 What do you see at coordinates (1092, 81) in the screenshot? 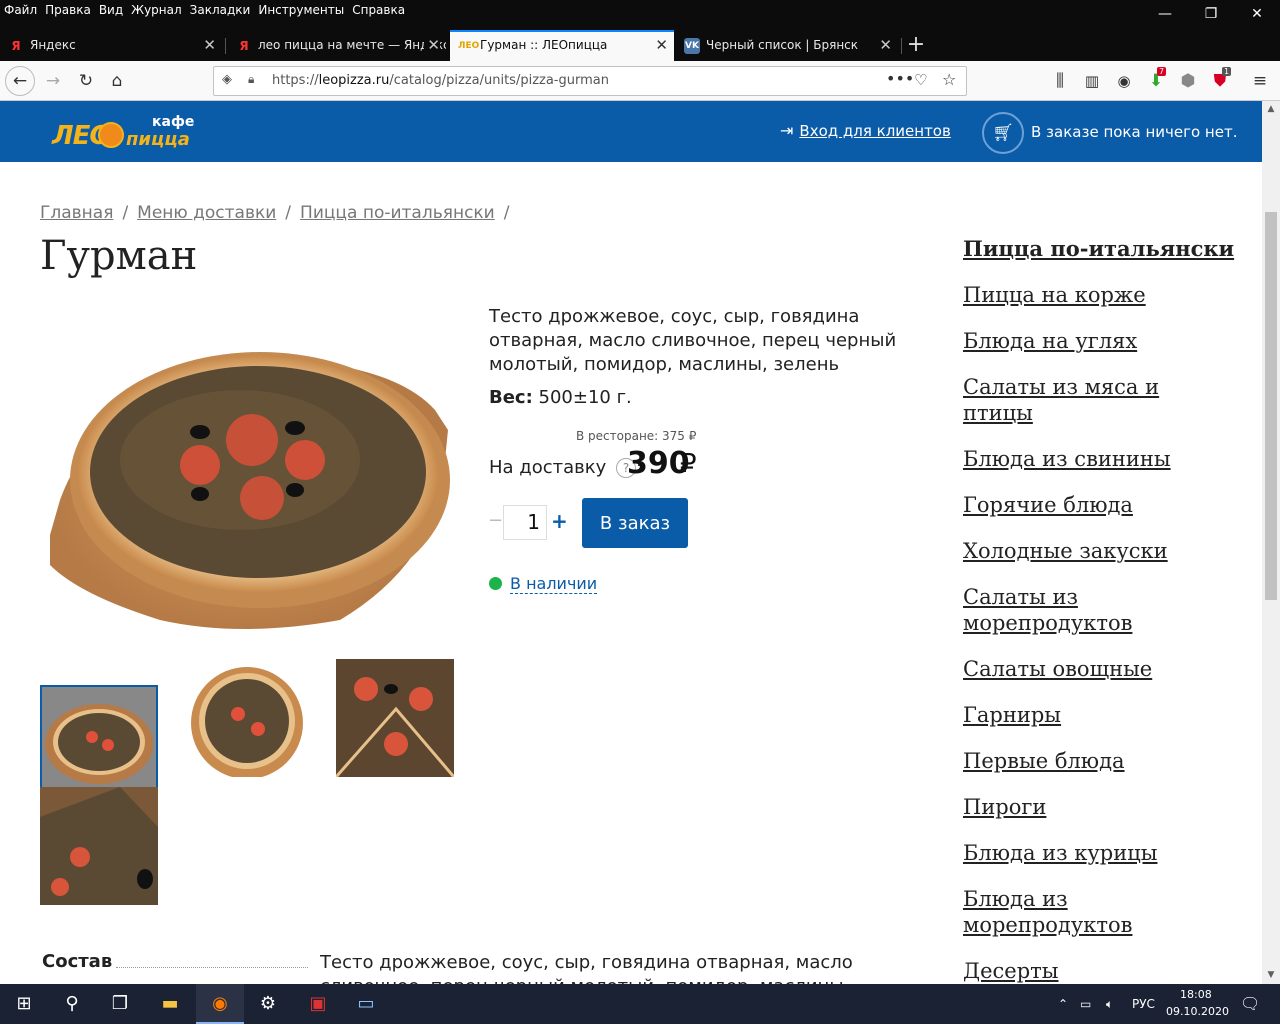
I see `sidebar-icon: ▥` at bounding box center [1092, 81].